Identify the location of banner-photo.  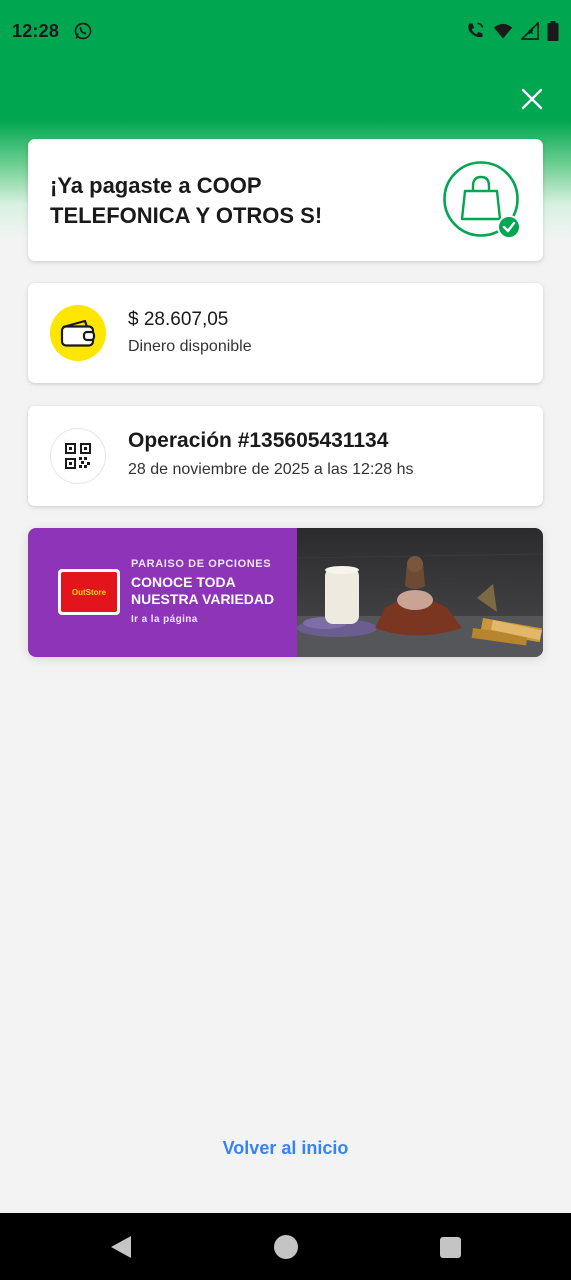
(419, 592).